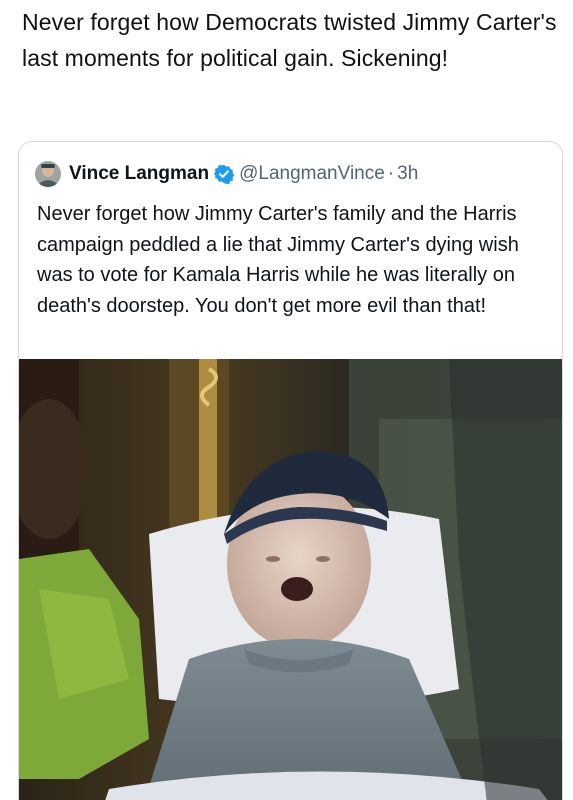 The width and height of the screenshot is (573, 800). I want to click on quoted-tweet-author-row: Vince Langman @LangmanVince · 3h, so click(226, 174).